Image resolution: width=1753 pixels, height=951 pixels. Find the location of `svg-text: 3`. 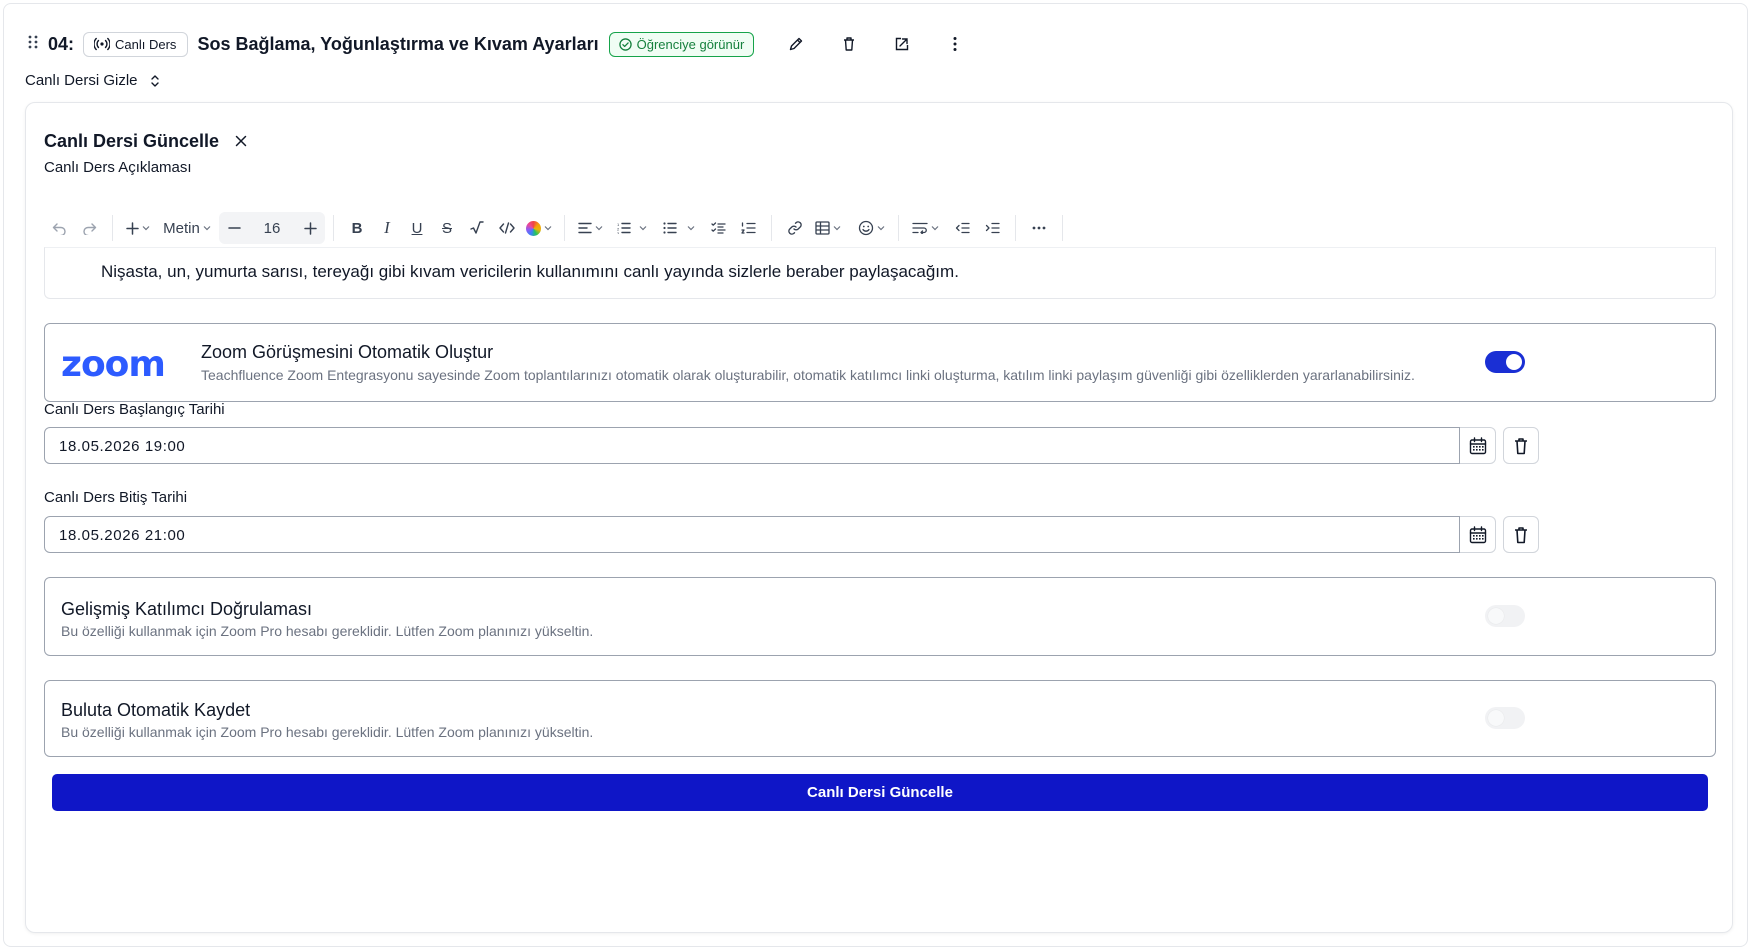

svg-text: 3 is located at coordinates (618, 232).